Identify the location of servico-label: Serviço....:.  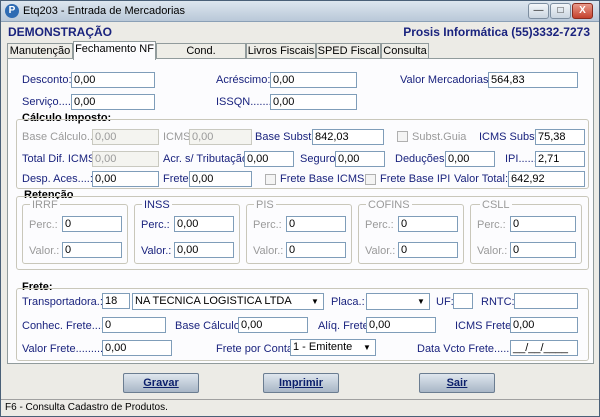
(48, 102).